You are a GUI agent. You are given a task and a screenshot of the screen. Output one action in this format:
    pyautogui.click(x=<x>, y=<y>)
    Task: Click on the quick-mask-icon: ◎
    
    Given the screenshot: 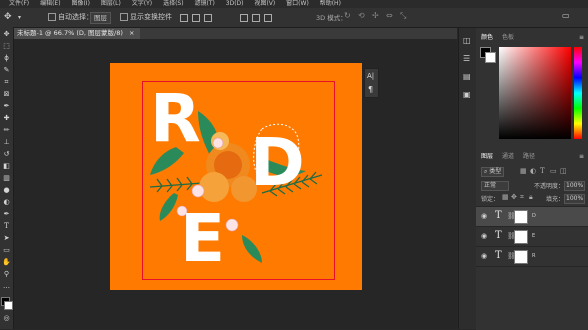 What is the action you would take?
    pyautogui.click(x=6, y=318)
    